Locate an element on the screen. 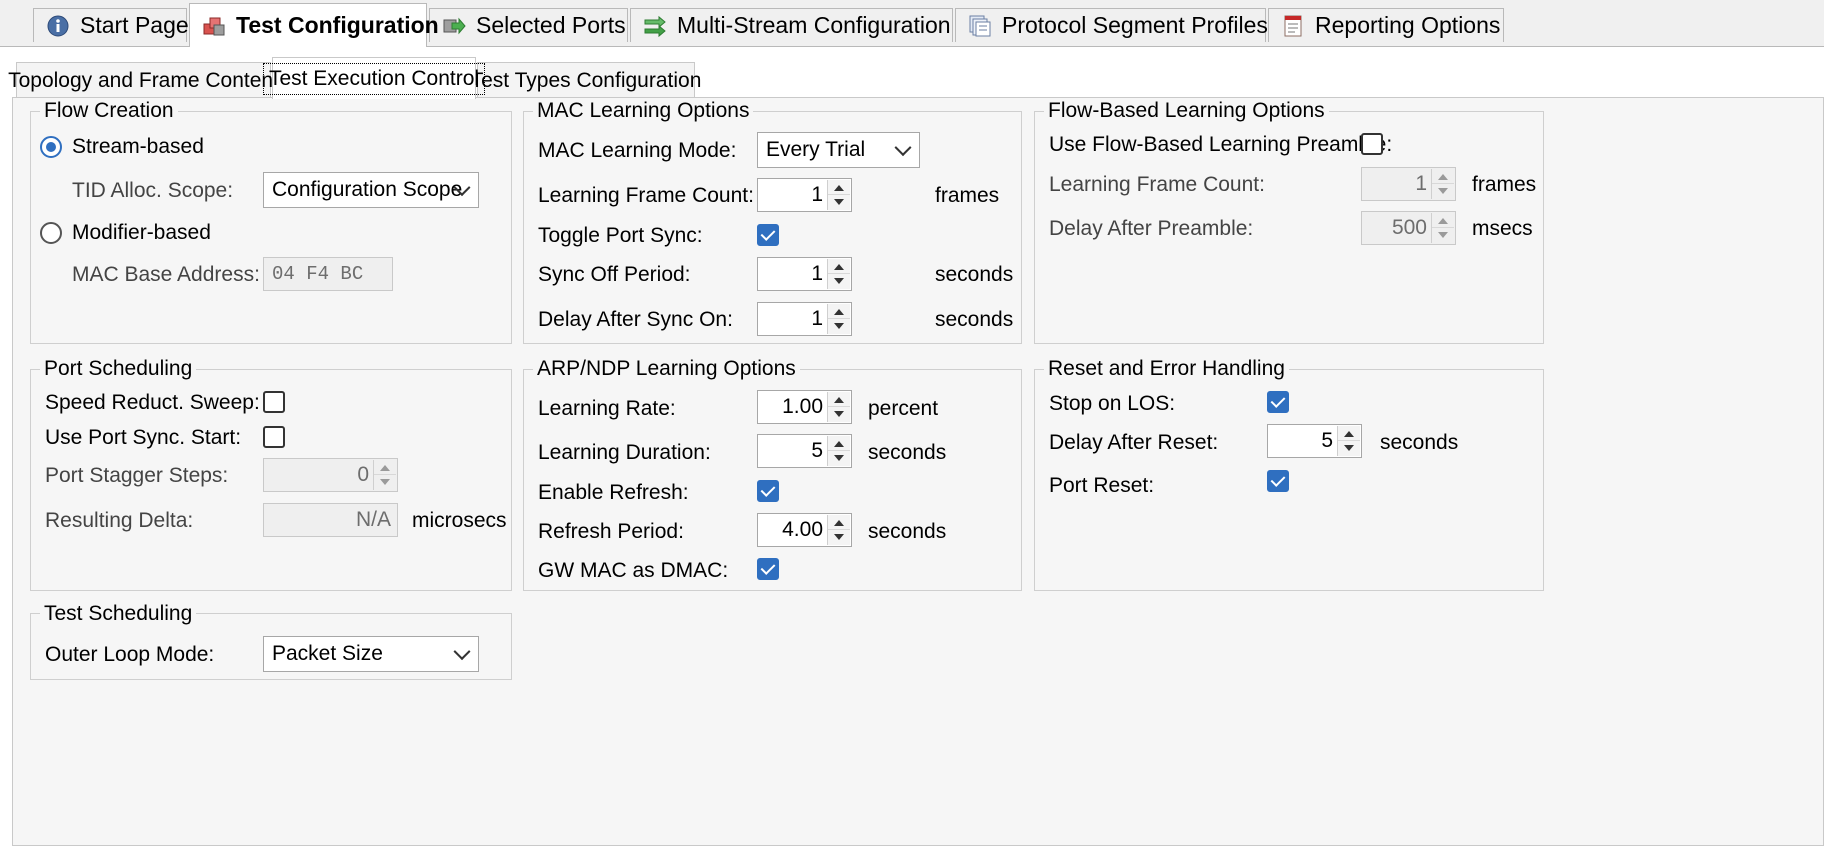  subtab-label: Topology and Frame Content is located at coordinates (143, 80).